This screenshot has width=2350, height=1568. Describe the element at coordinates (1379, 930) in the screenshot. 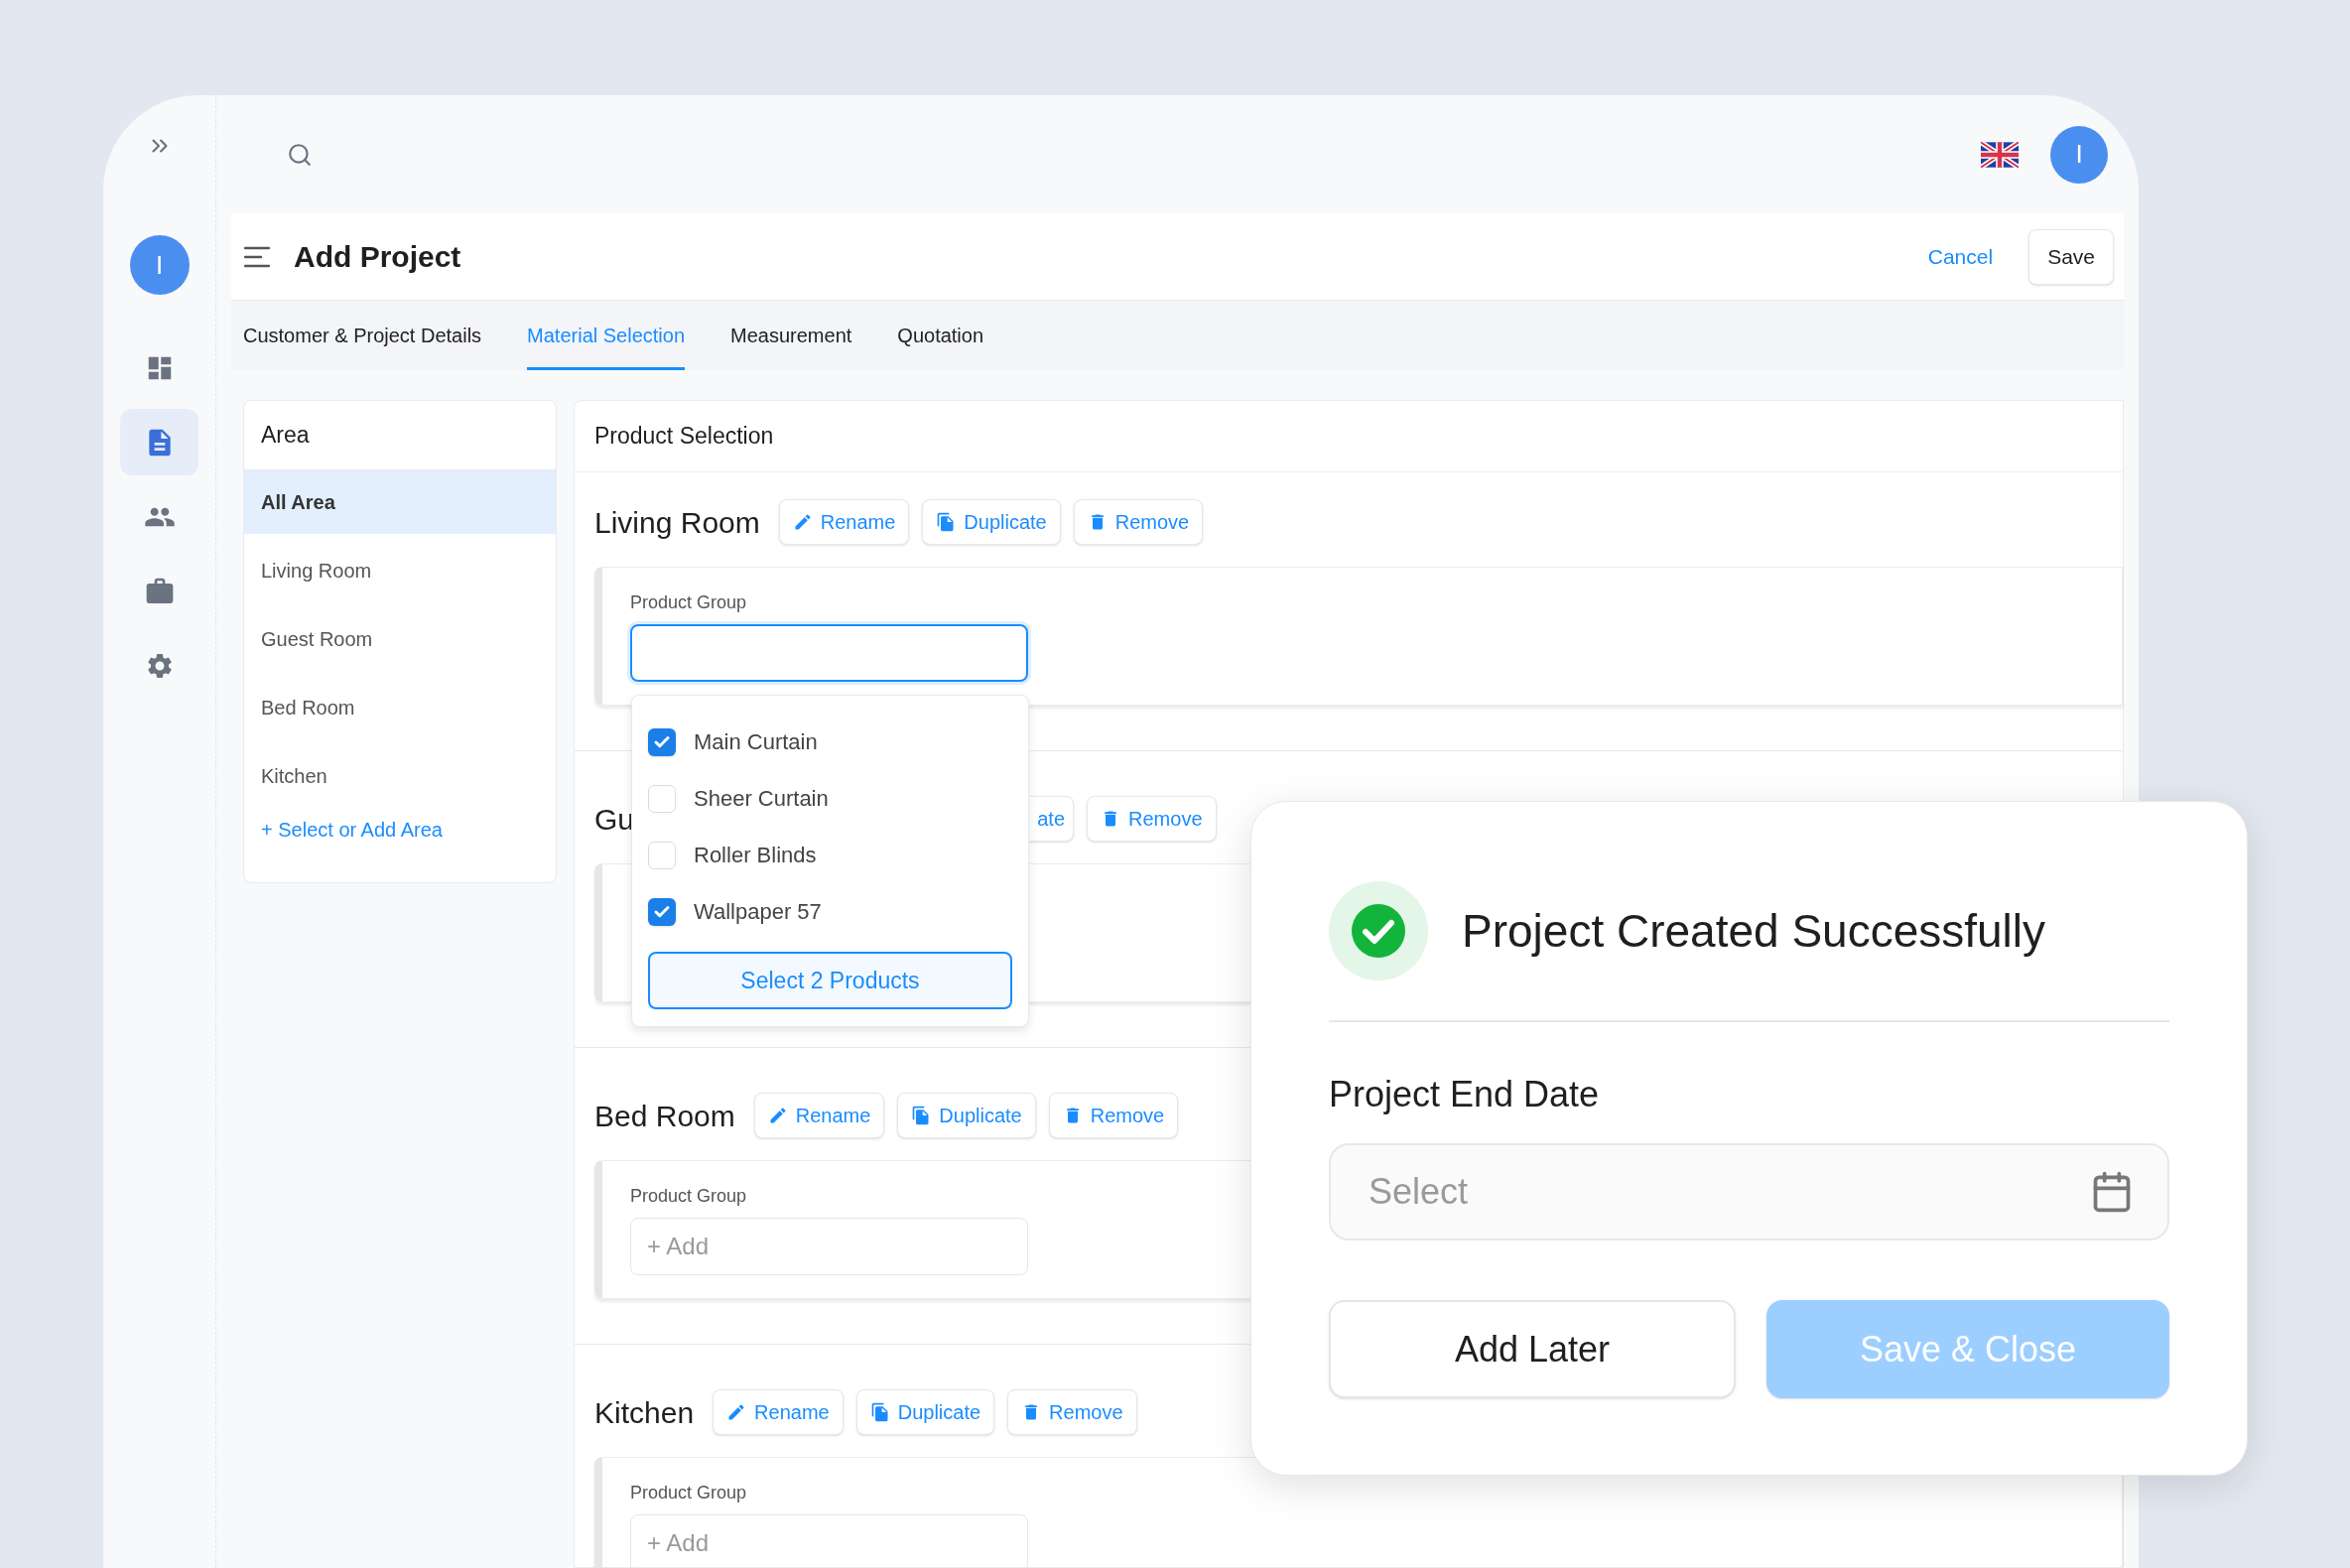

I see `success-check-icon` at that location.